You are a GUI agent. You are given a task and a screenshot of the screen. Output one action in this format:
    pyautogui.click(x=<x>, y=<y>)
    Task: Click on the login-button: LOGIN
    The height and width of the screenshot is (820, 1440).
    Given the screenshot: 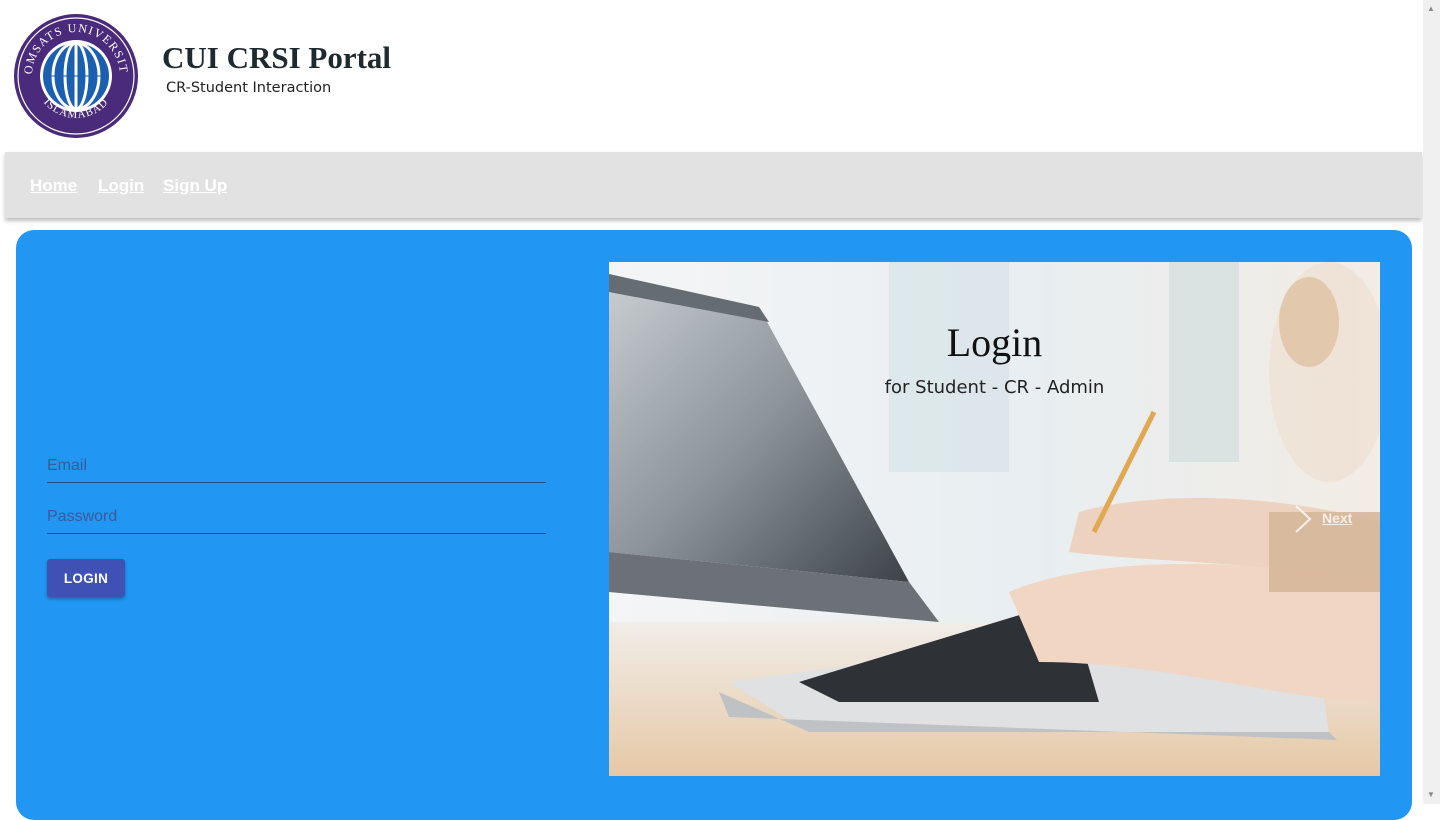 What is the action you would take?
    pyautogui.click(x=86, y=578)
    